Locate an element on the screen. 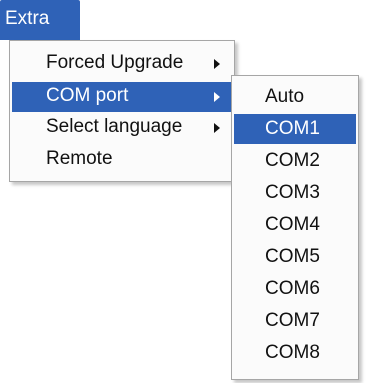 The width and height of the screenshot is (367, 383). menu-item-forced-upgrade: Forced Upgrade is located at coordinates (122, 64).